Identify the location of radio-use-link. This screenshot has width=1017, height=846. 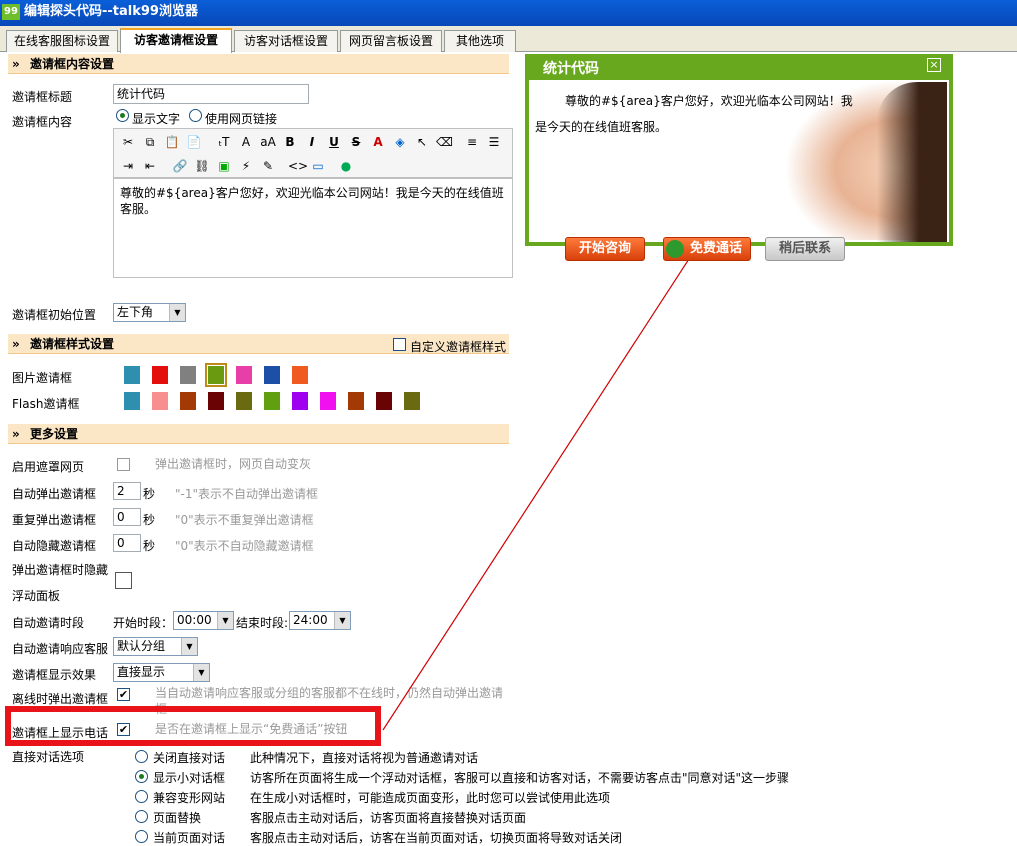
(195, 115).